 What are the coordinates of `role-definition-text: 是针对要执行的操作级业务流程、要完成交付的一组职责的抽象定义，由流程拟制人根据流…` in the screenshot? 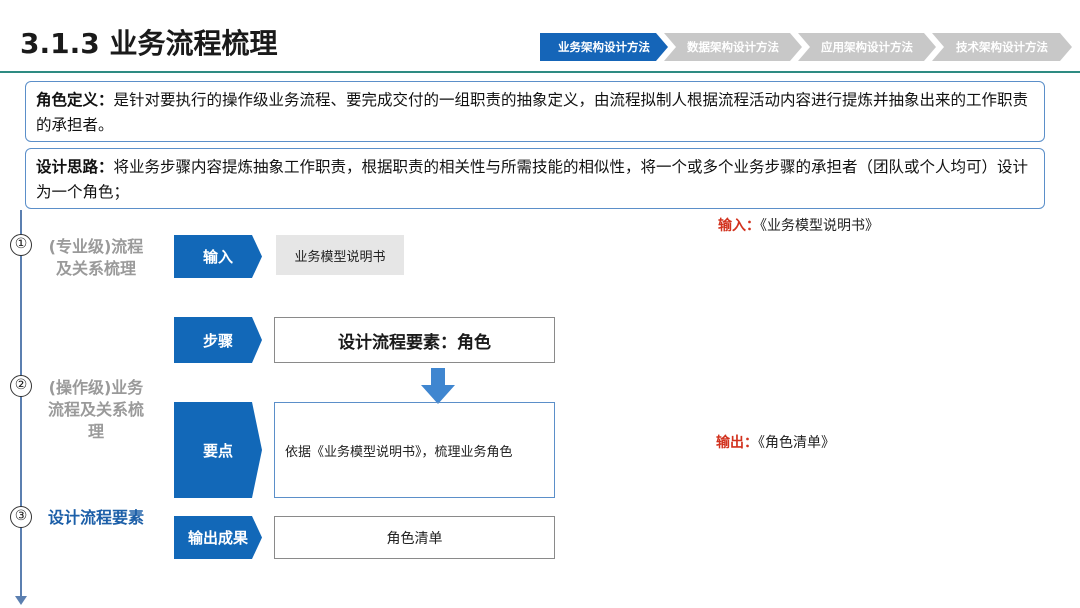 It's located at (532, 112).